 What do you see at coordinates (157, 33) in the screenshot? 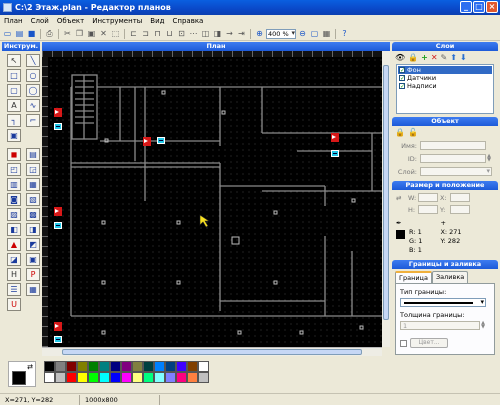
I see `align-right-icon: ⊓` at bounding box center [157, 33].